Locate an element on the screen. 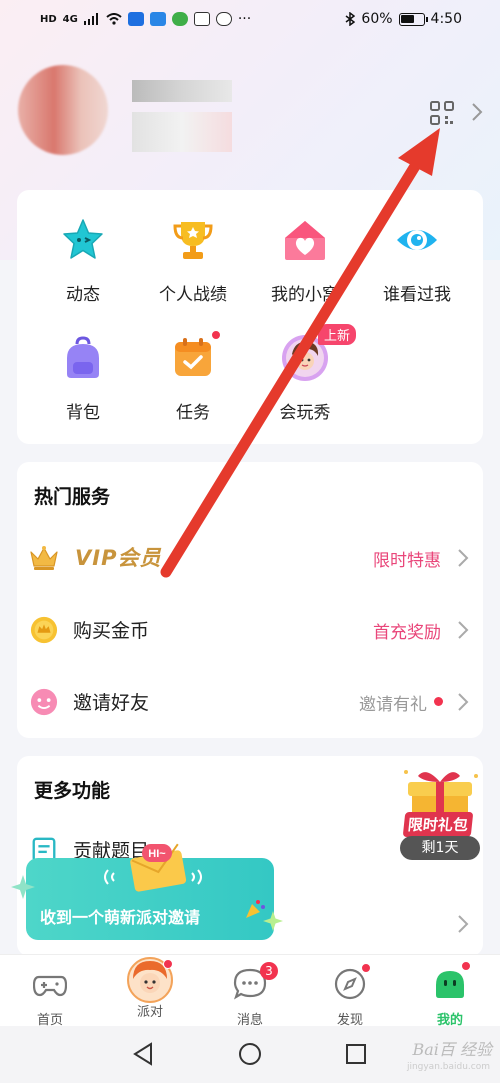  row-vip: VIP会员 限时特惠 is located at coordinates (250, 558).